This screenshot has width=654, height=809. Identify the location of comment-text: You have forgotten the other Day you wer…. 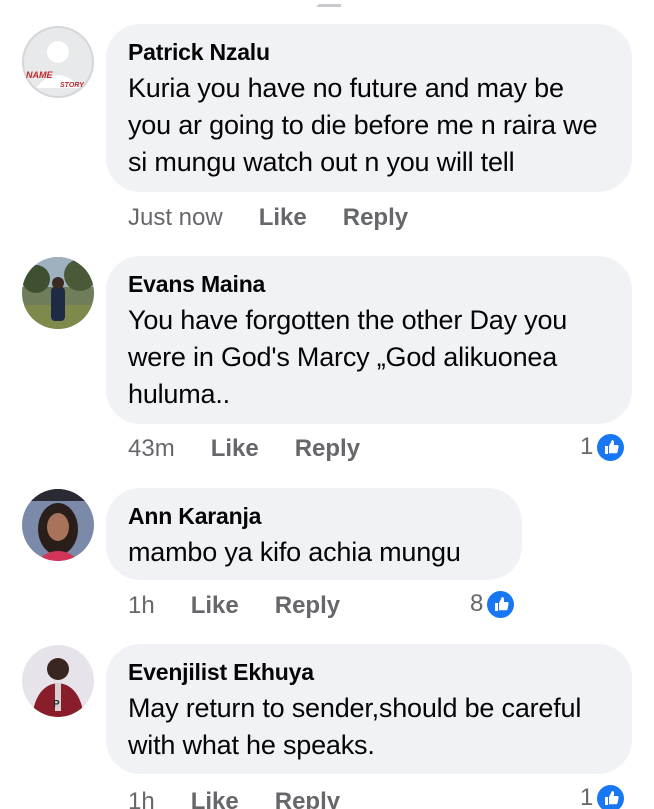
(348, 357).